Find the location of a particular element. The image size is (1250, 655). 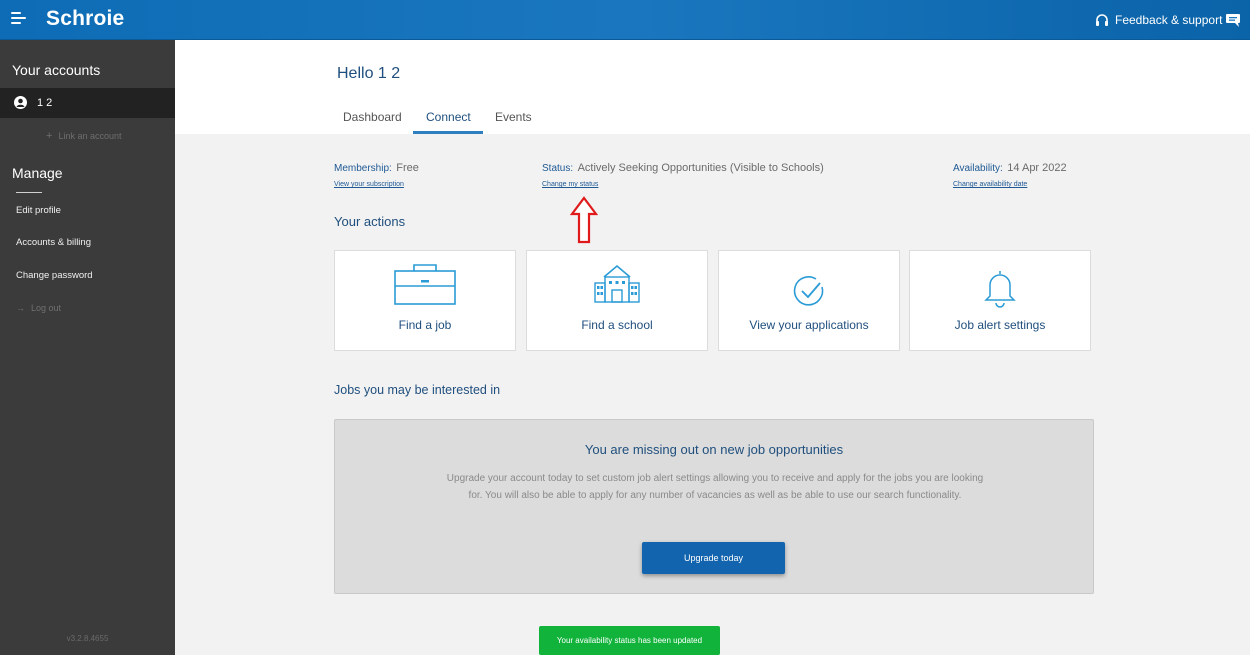

main-header: Hello 1 2 Dashboard Connect Events is located at coordinates (712, 87).